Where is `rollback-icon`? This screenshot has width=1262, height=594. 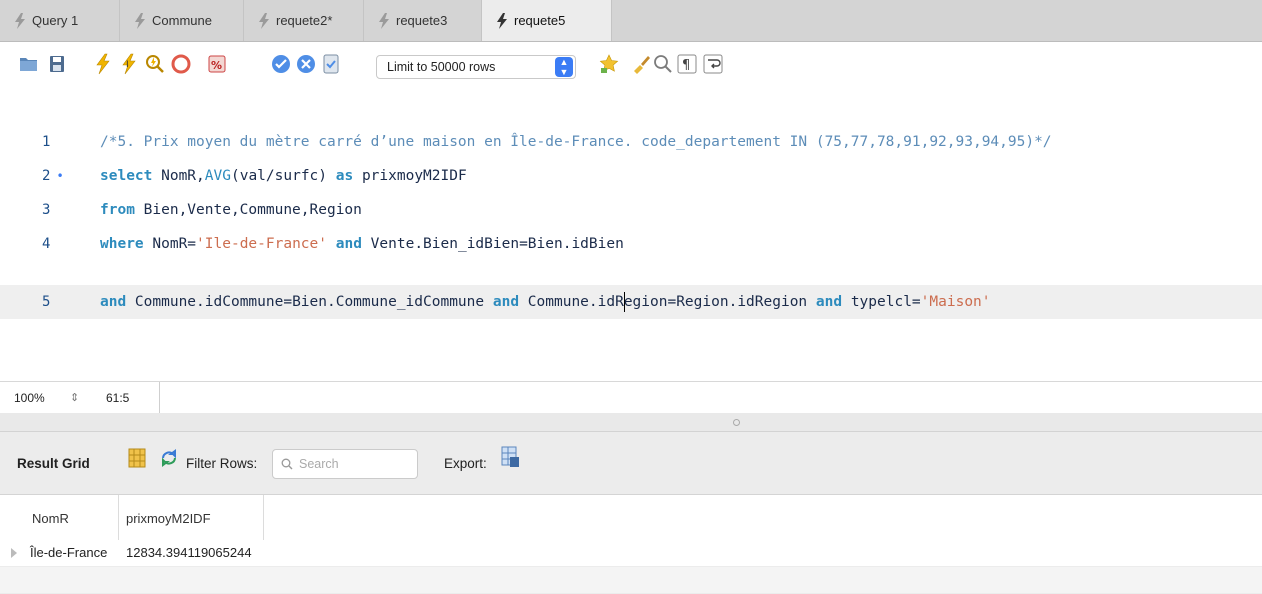 rollback-icon is located at coordinates (306, 64).